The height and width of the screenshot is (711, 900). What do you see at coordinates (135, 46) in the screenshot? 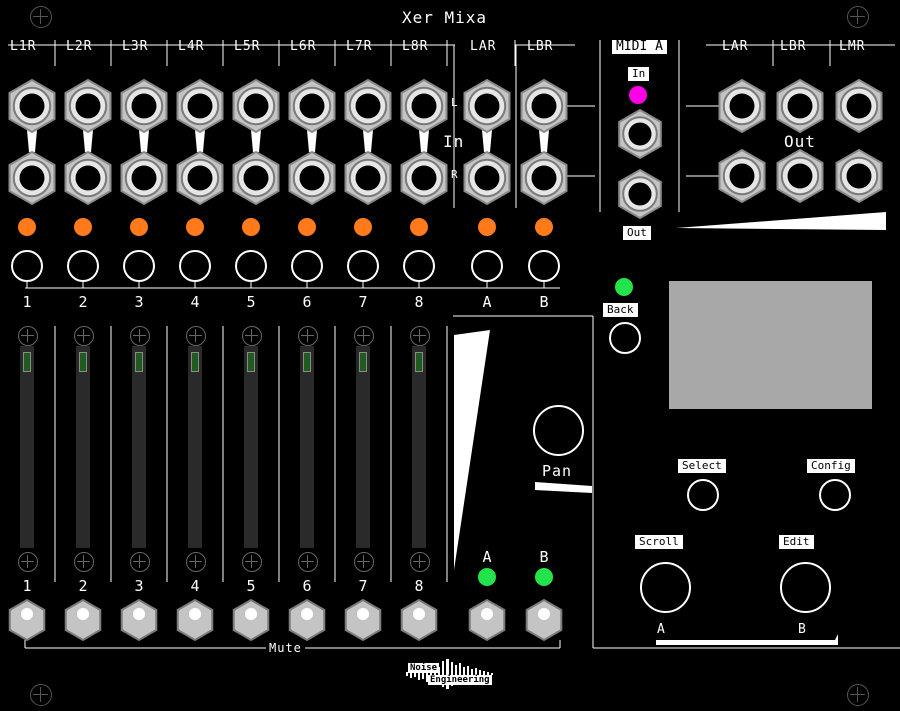
I see `input-header: L3R` at bounding box center [135, 46].